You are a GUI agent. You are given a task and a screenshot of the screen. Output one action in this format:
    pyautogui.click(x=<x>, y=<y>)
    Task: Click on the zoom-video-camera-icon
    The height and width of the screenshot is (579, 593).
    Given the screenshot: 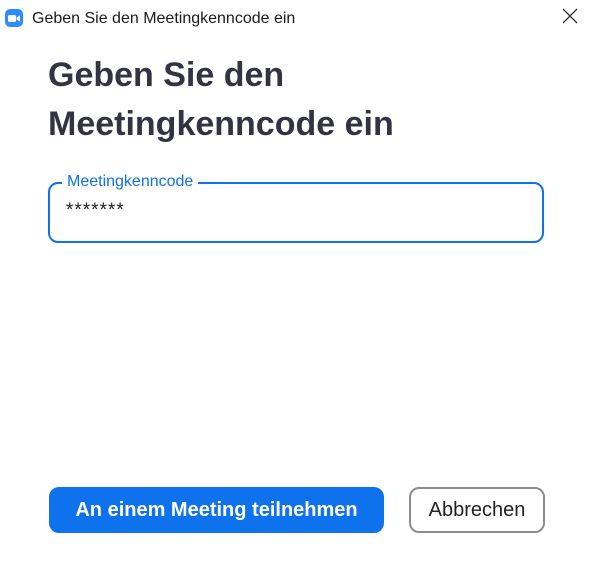 What is the action you would take?
    pyautogui.click(x=14, y=18)
    